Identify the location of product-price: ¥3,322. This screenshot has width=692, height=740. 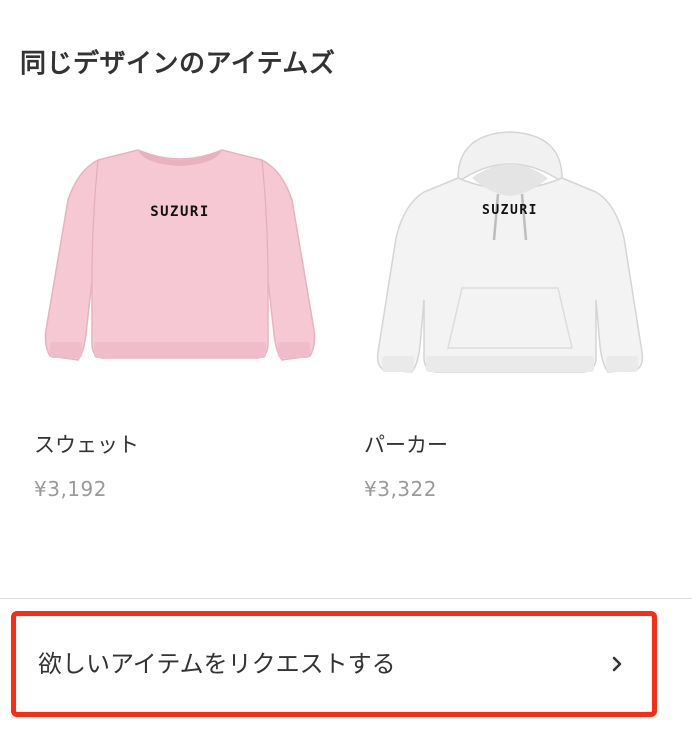
(400, 489).